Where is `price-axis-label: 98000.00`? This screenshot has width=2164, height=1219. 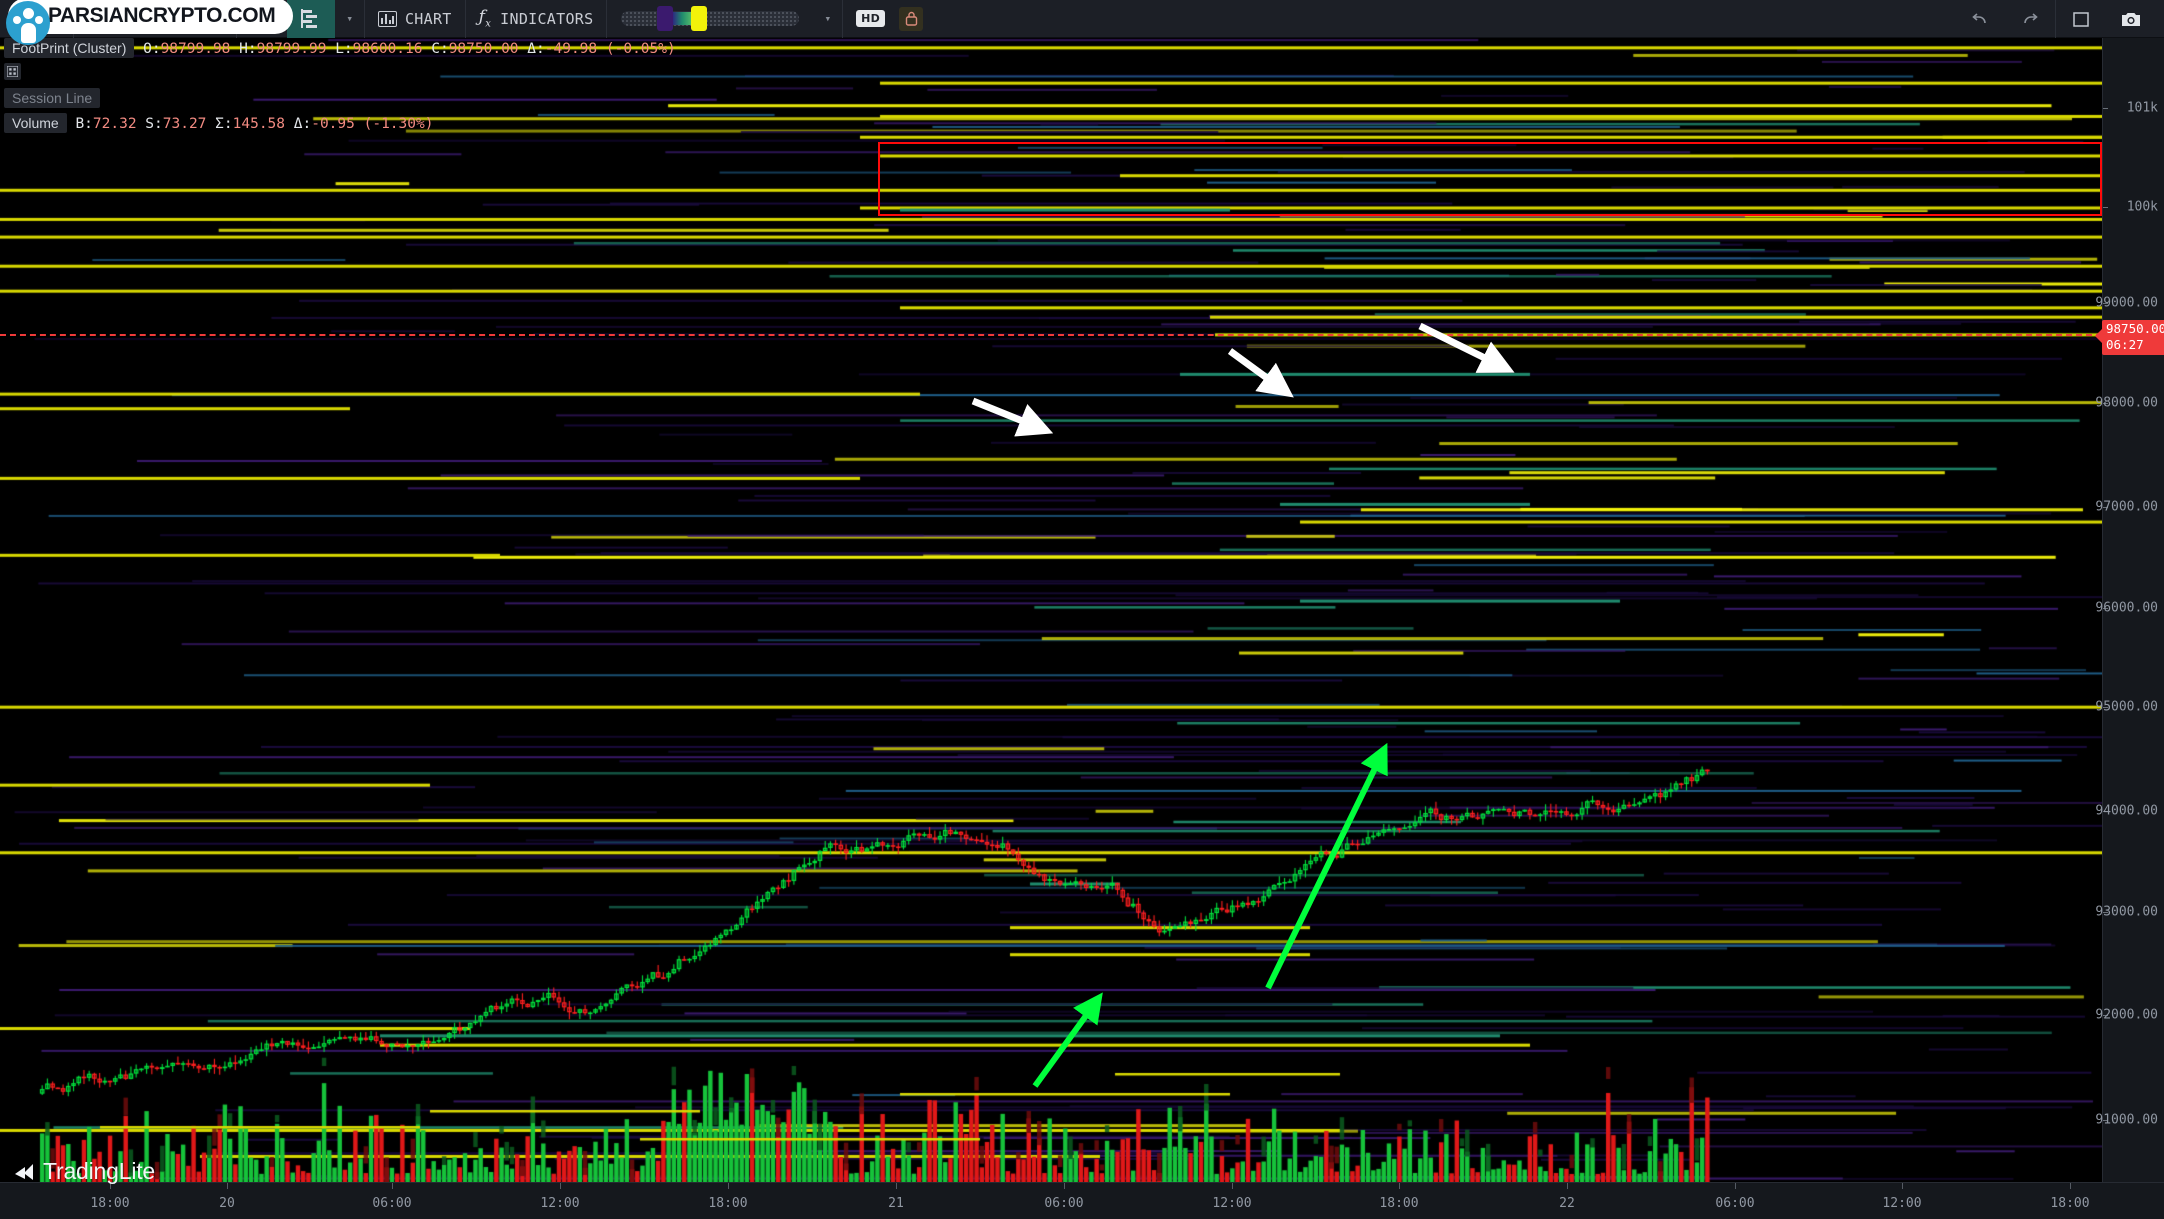 price-axis-label: 98000.00 is located at coordinates (2126, 403).